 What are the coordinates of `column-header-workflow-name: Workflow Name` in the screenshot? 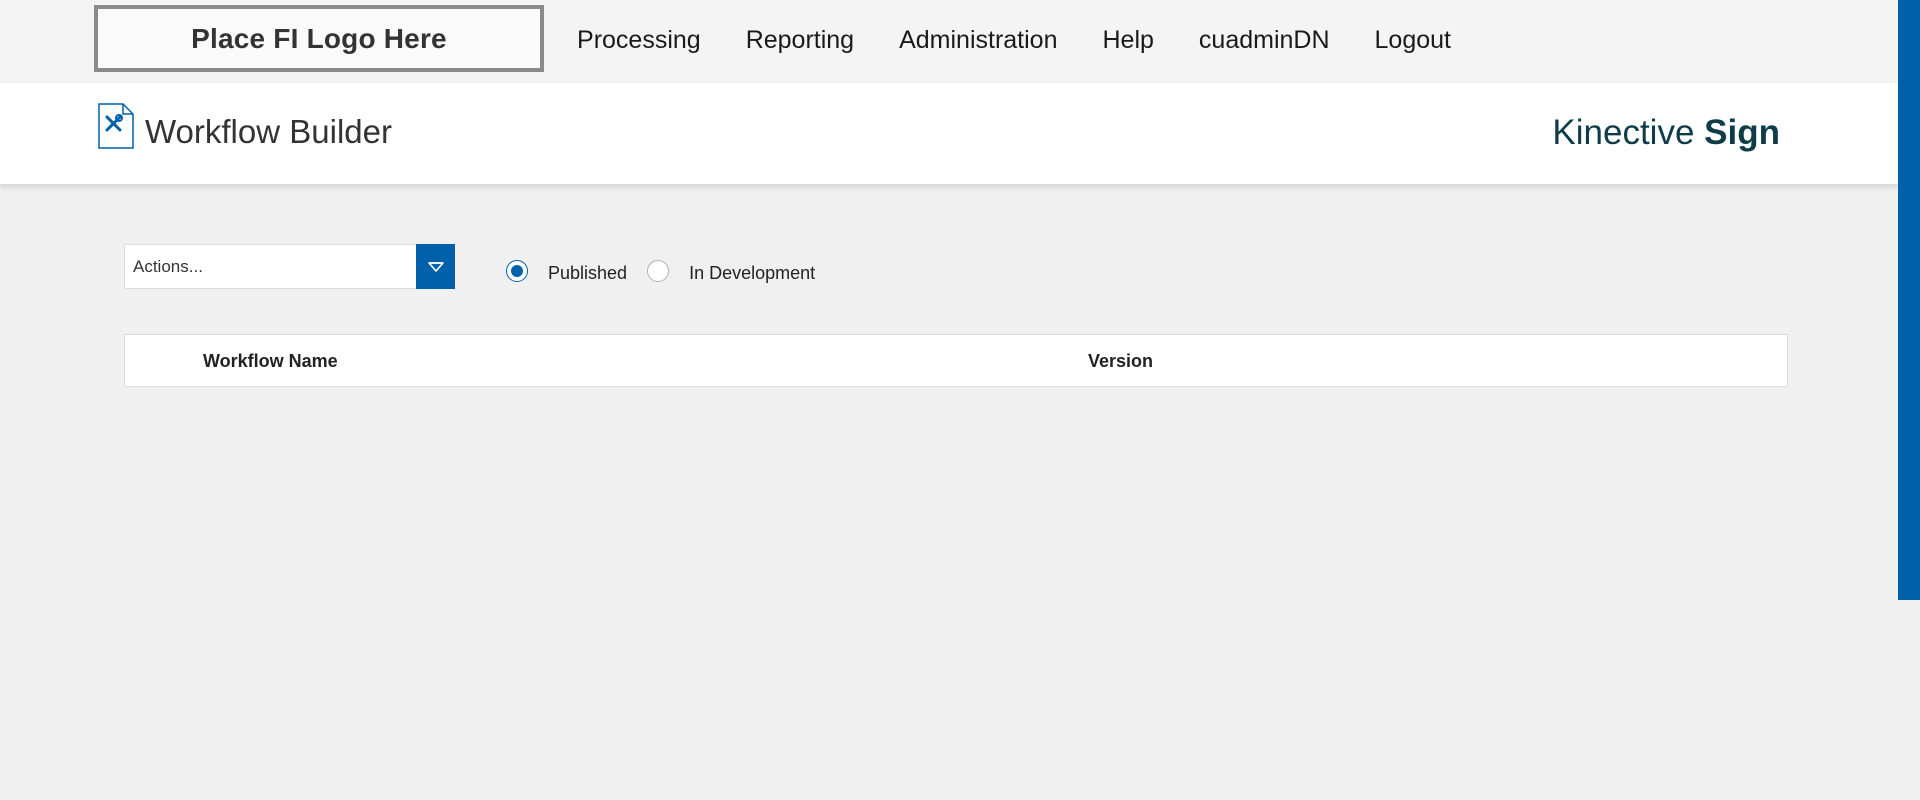 It's located at (270, 361).